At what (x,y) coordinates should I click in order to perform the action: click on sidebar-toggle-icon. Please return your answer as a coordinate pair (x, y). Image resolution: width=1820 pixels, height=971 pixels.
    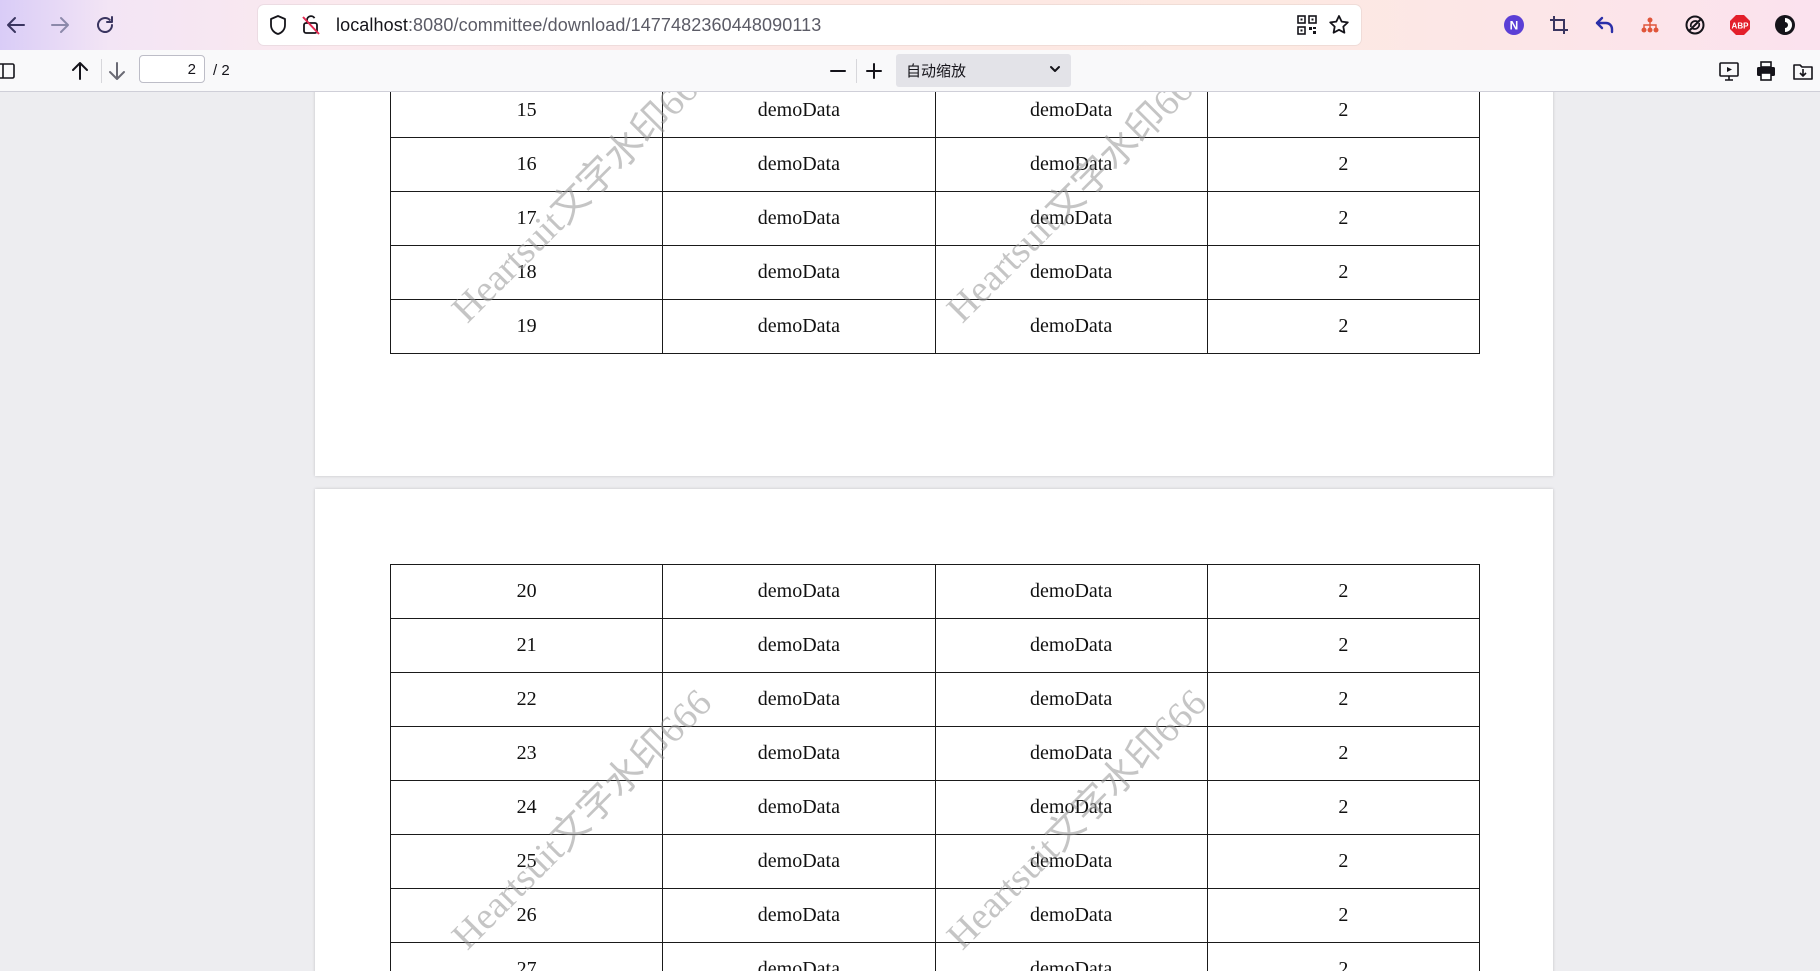
    Looking at the image, I should click on (9, 71).